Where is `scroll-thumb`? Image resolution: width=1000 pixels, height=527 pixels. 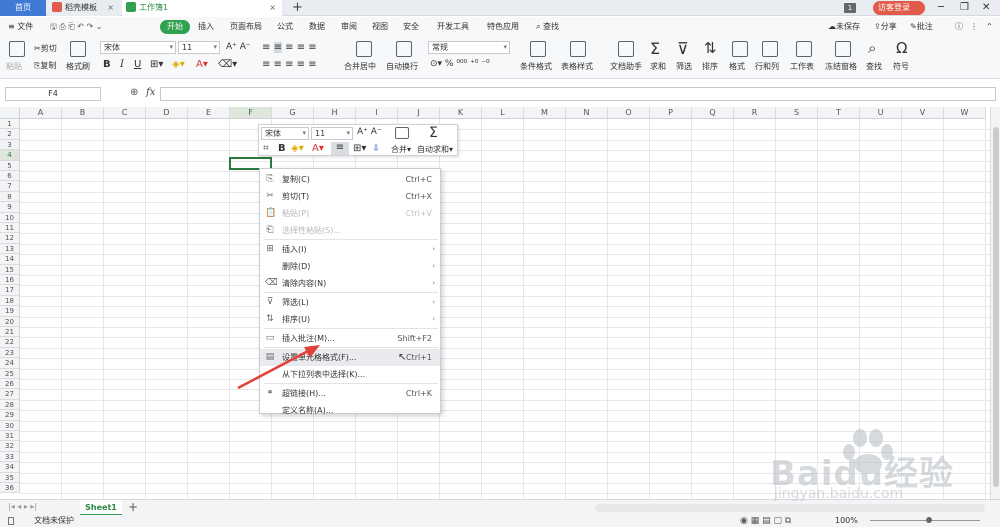 scroll-thumb is located at coordinates (996, 307).